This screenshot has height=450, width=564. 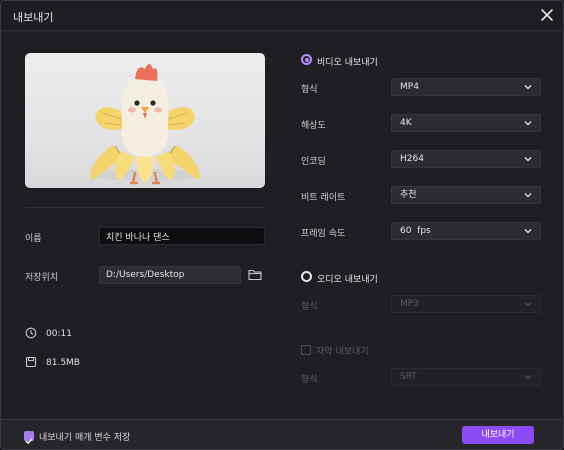 I want to click on divider, so click(x=145, y=207).